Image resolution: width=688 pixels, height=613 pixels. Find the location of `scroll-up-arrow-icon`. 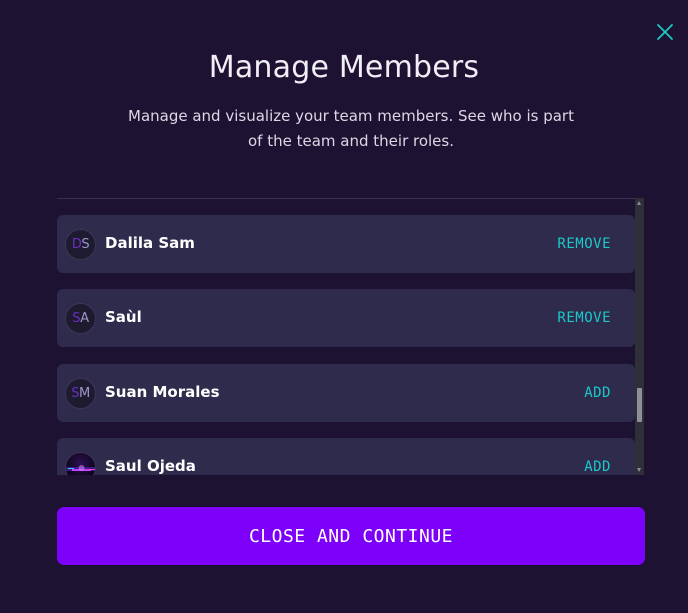

scroll-up-arrow-icon is located at coordinates (639, 203).